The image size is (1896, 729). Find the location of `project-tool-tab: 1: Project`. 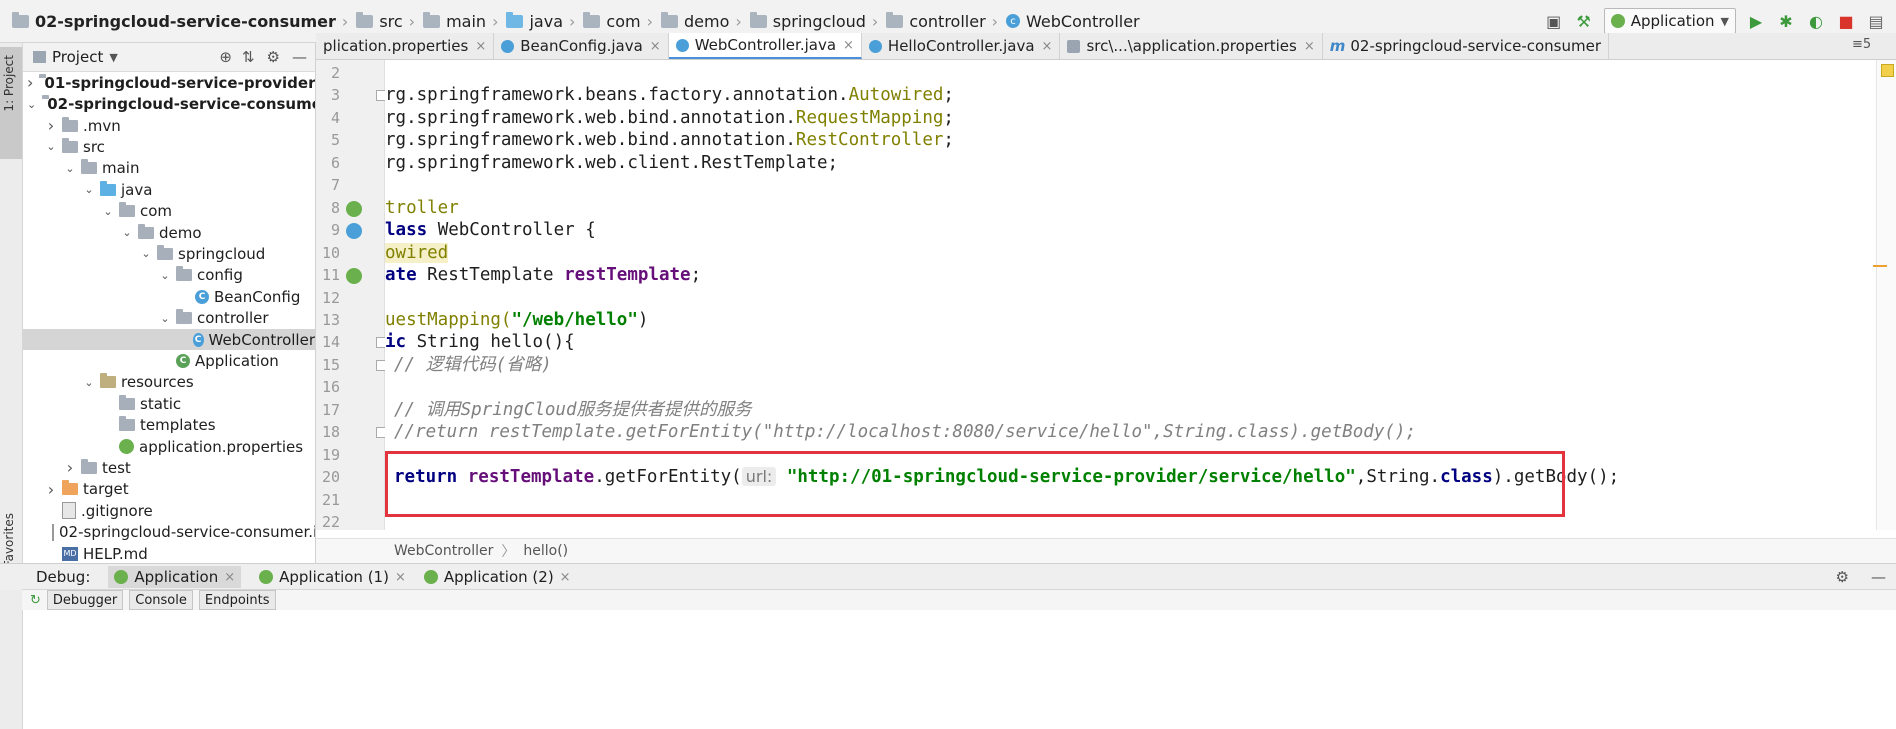

project-tool-tab: 1: Project is located at coordinates (11, 103).